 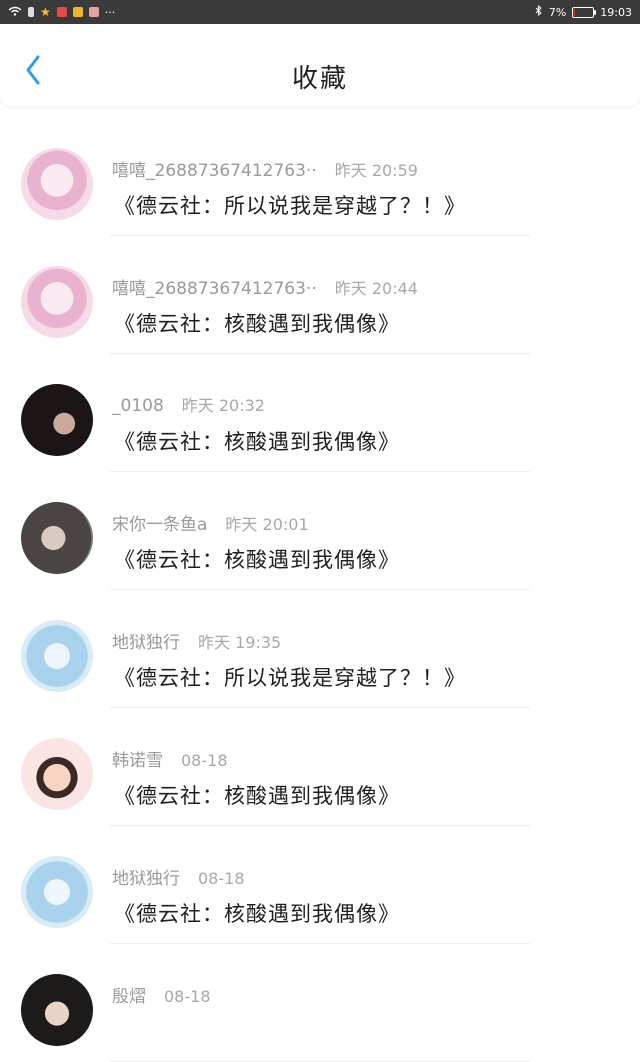 I want to click on item-meta: _0108 昨天 20:32, so click(x=188, y=404).